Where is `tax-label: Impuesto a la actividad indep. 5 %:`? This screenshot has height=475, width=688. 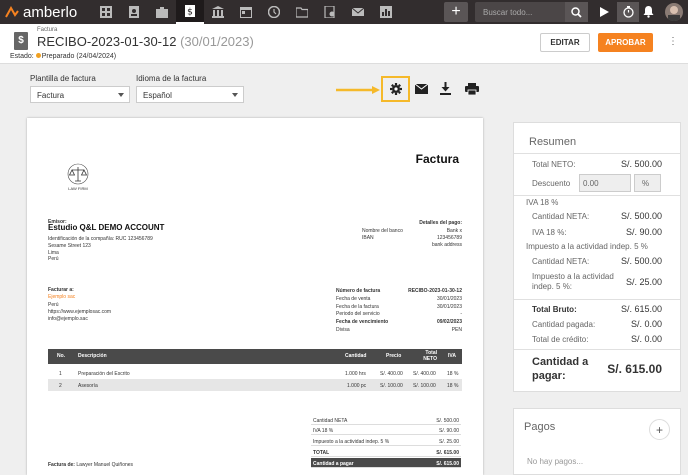
tax-label: Impuesto a la actividad indep. 5 %: is located at coordinates (573, 281).